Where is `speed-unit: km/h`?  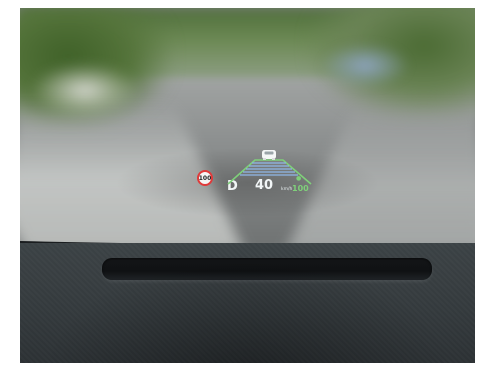
speed-unit: km/h is located at coordinates (287, 189).